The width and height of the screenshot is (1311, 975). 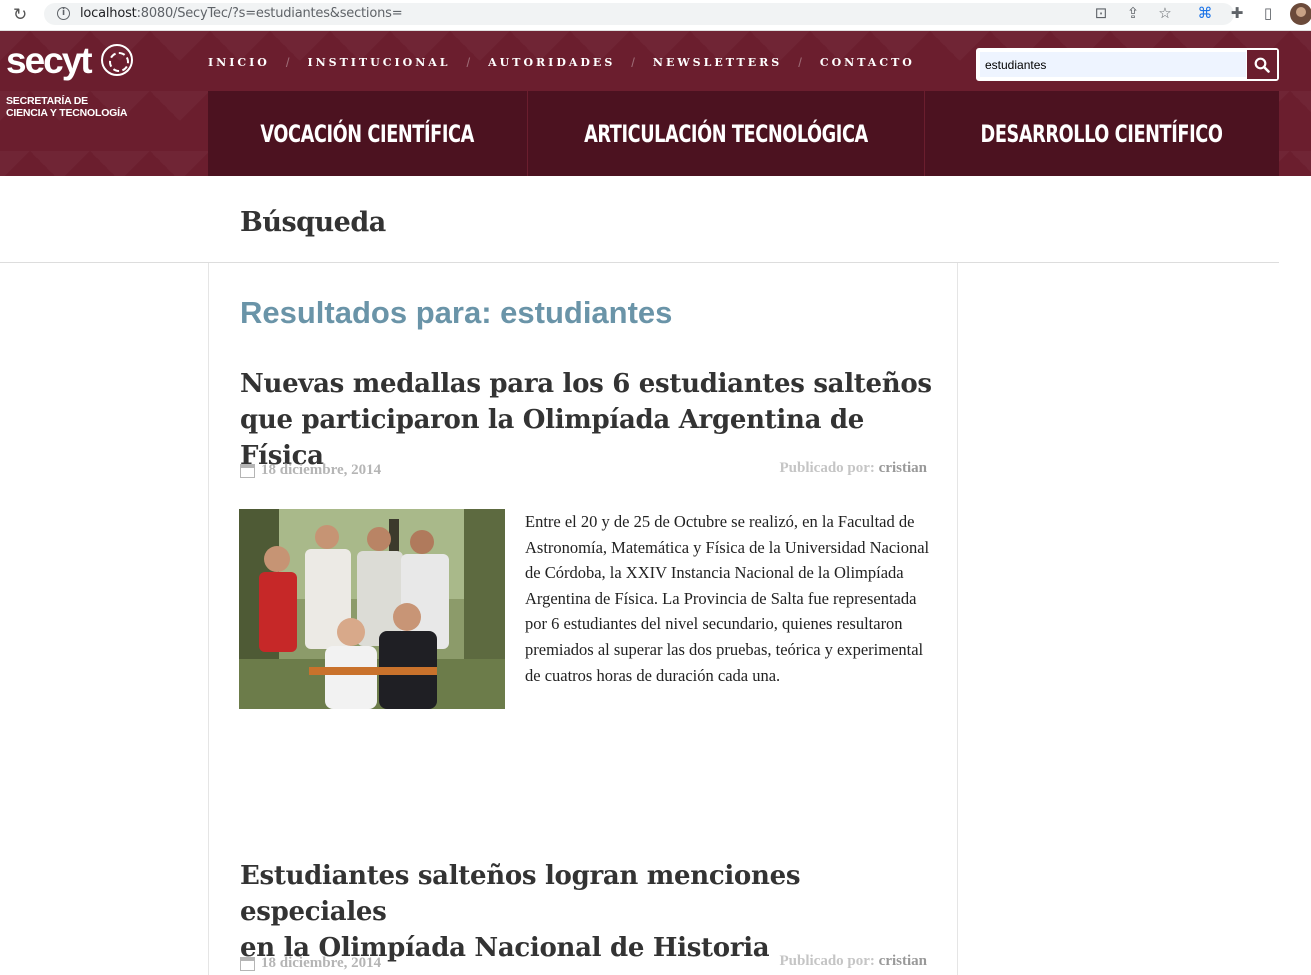 I want to click on search-form, so click(x=1127, y=64).